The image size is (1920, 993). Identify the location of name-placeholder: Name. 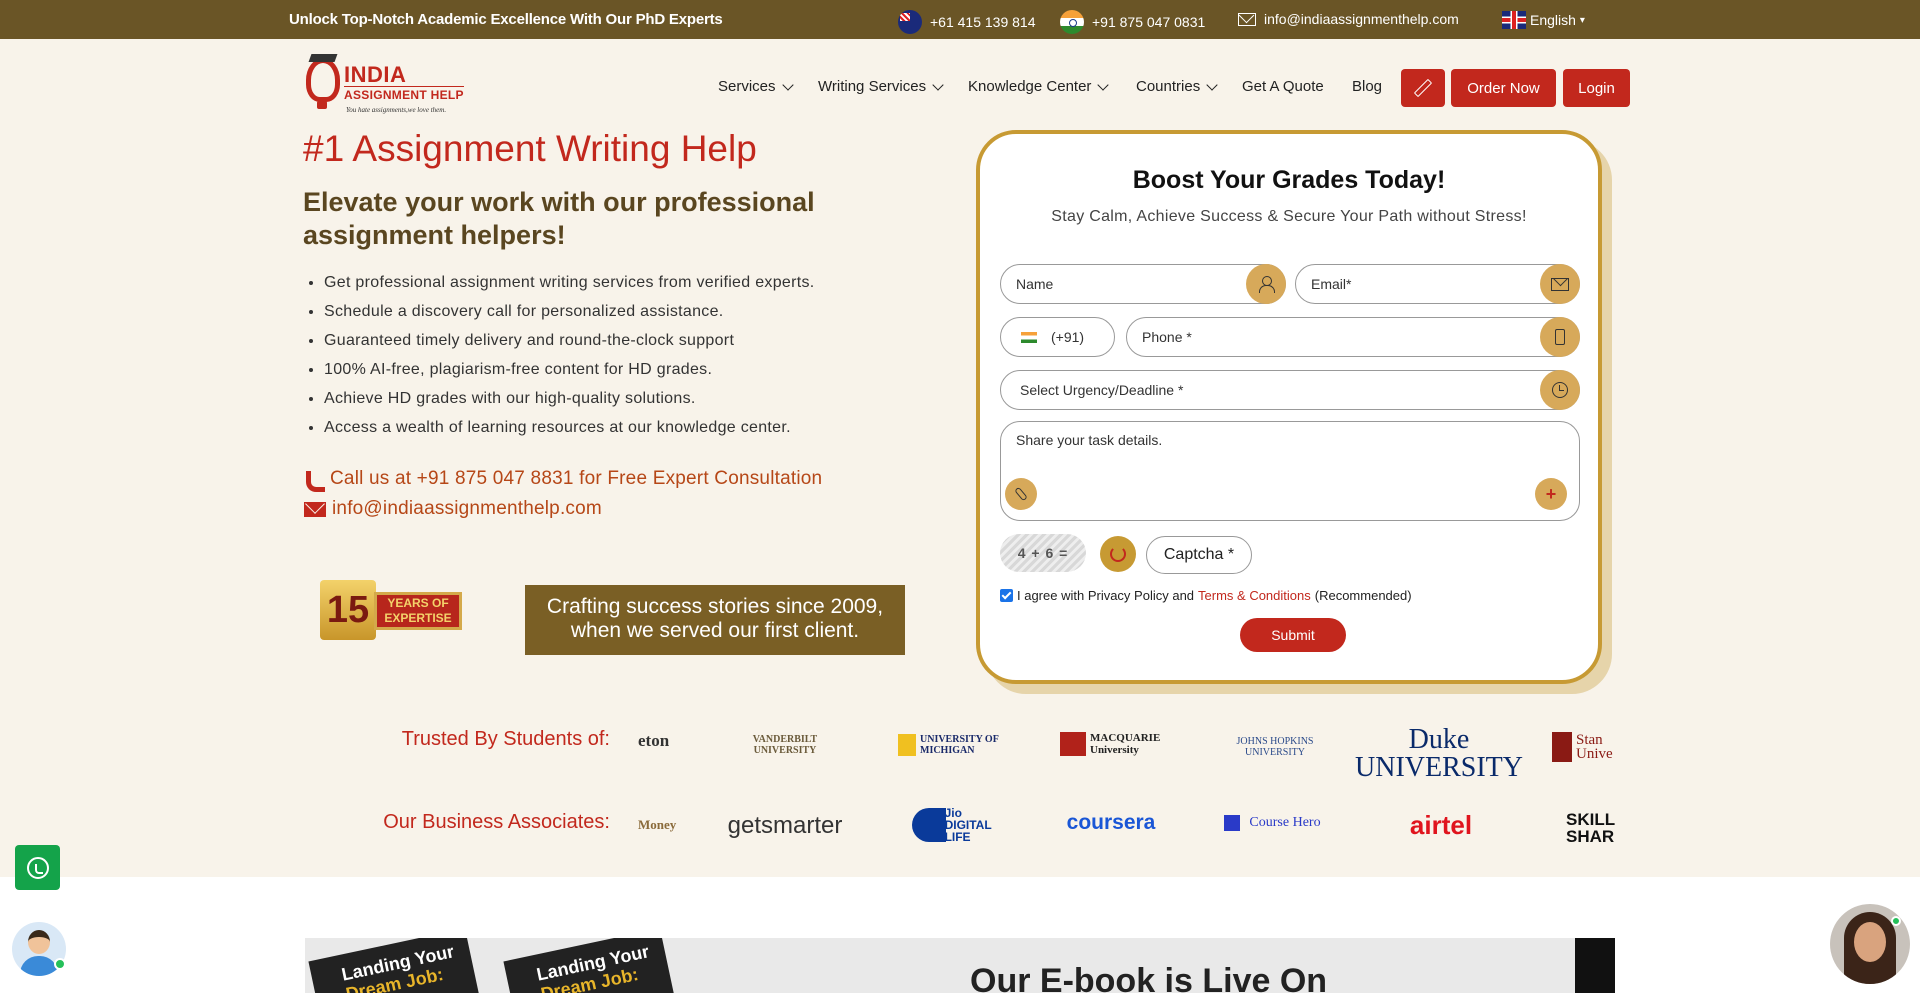
(1035, 284).